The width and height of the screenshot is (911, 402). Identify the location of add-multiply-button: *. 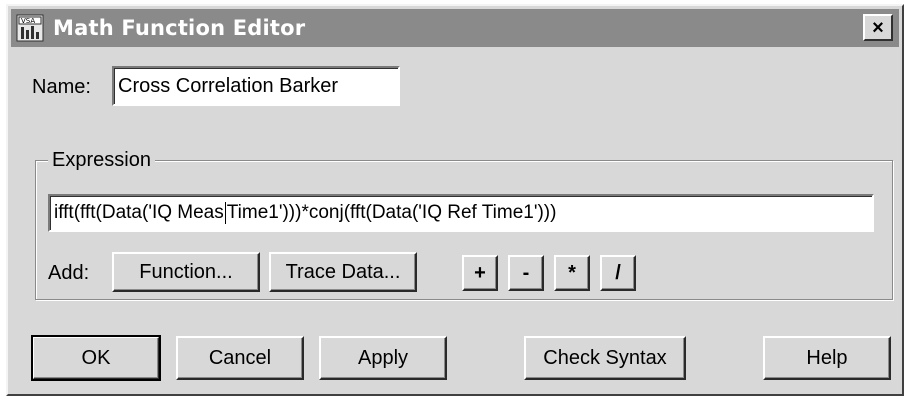
(572, 273).